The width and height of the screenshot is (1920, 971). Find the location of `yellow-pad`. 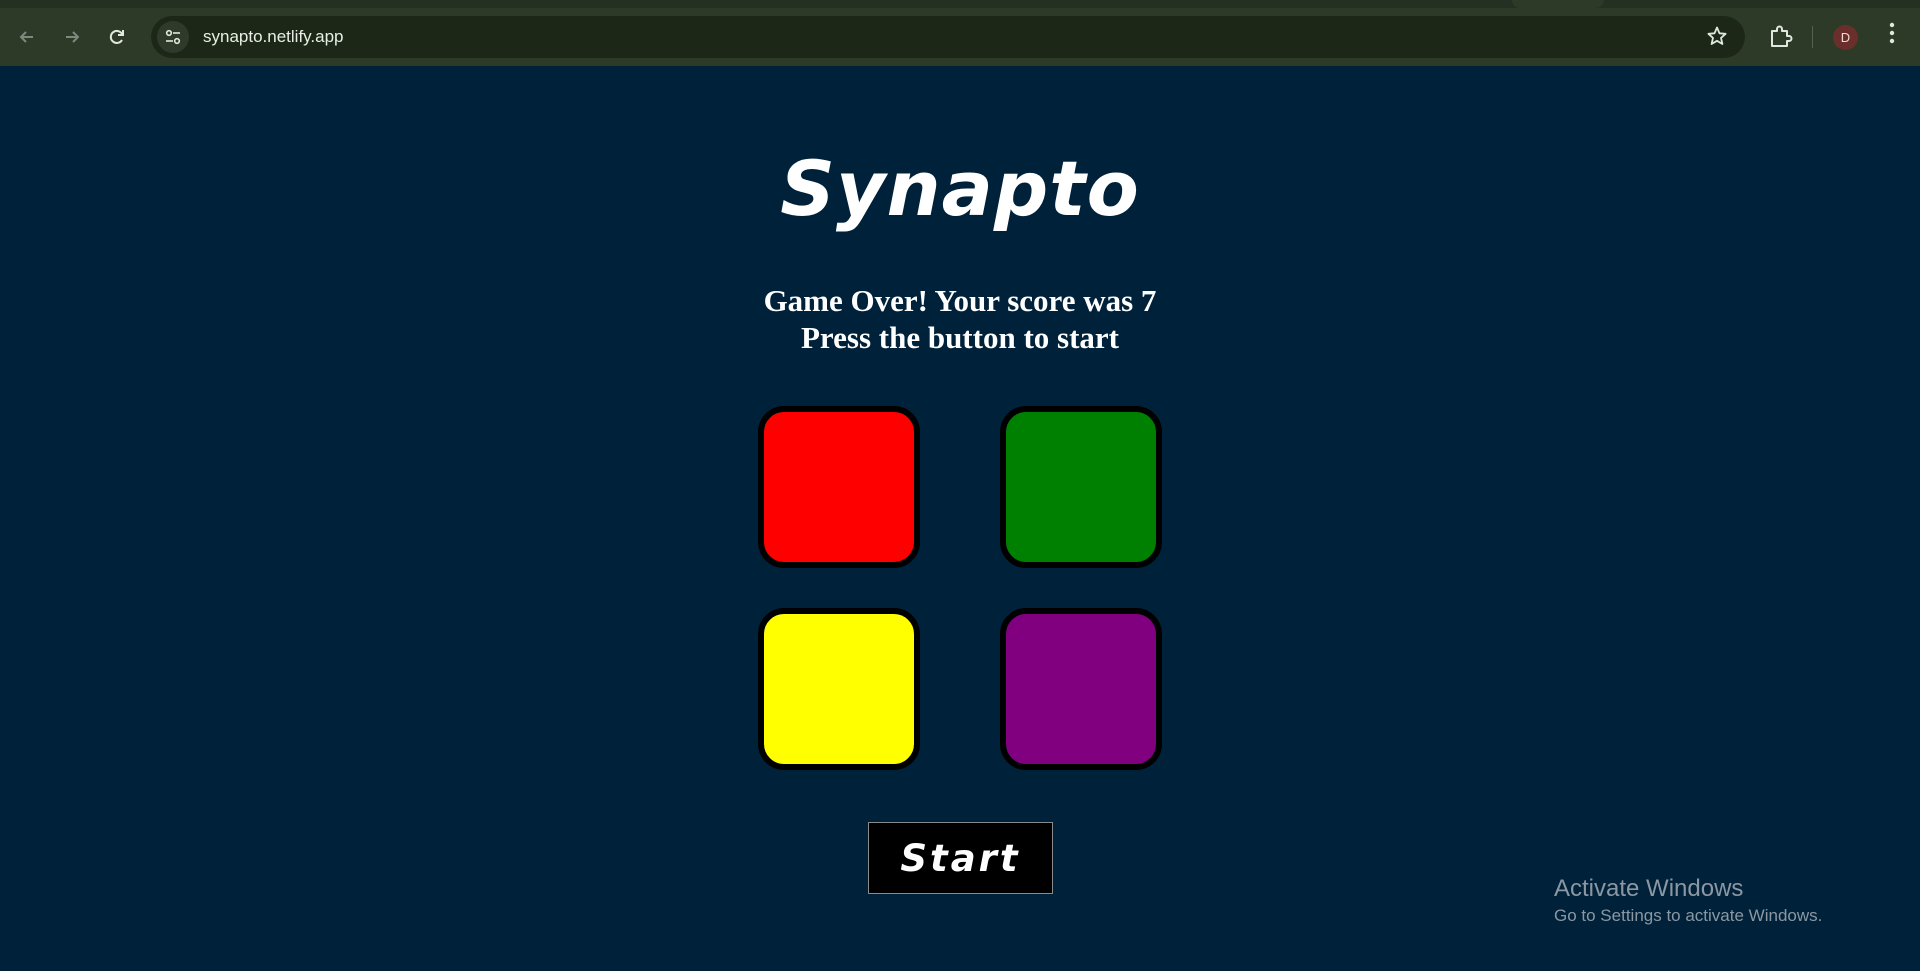

yellow-pad is located at coordinates (839, 689).